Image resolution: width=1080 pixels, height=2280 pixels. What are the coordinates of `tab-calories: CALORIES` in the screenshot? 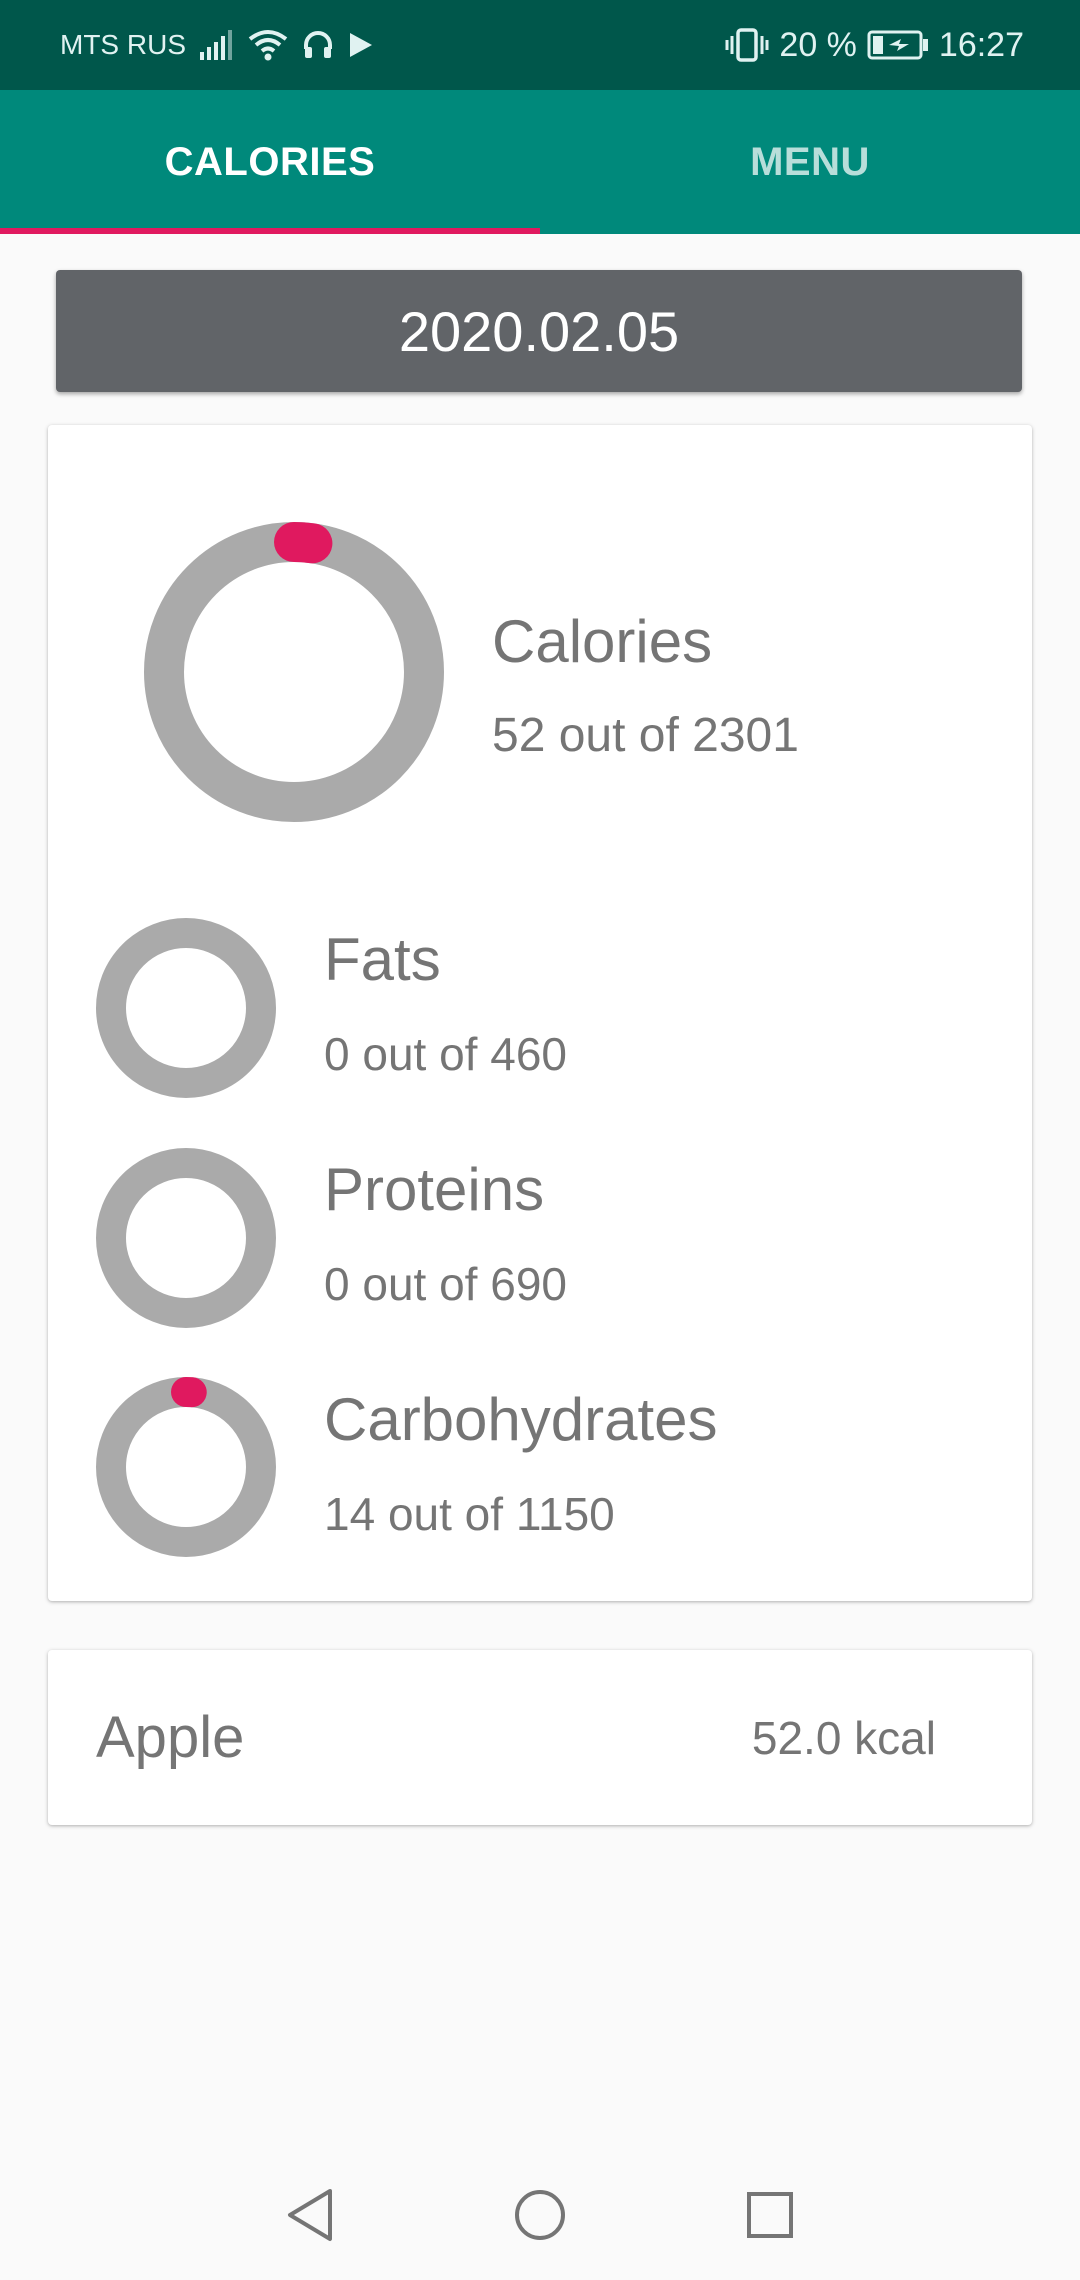 It's located at (270, 162).